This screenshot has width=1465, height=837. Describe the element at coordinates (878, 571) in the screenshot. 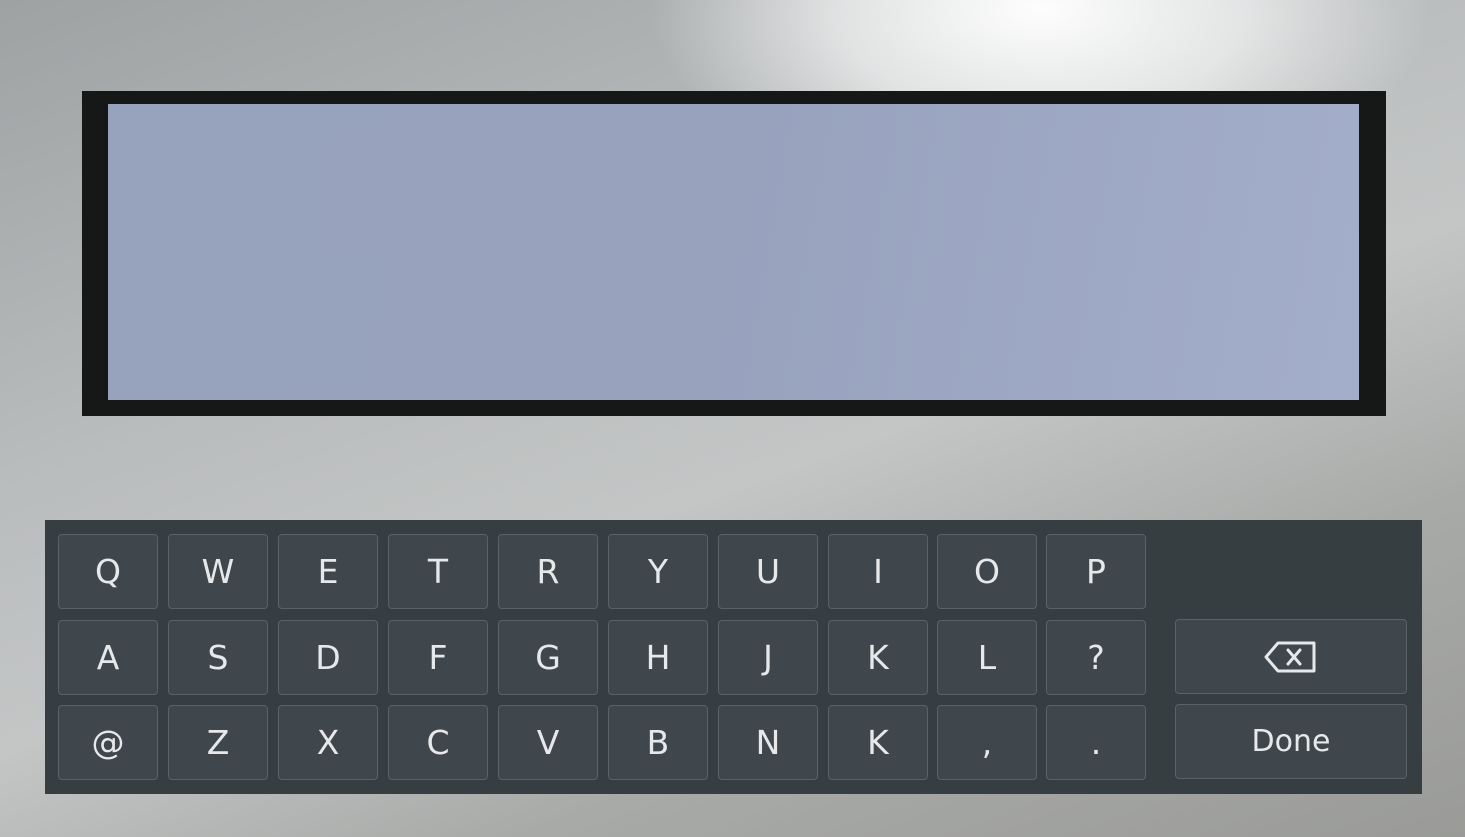

I see `key-i: I` at that location.